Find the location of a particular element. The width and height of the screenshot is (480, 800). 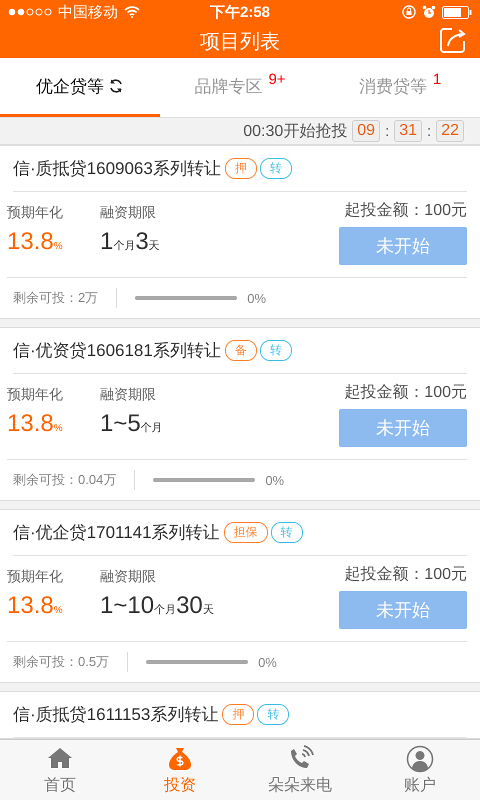

share-button is located at coordinates (453, 40).